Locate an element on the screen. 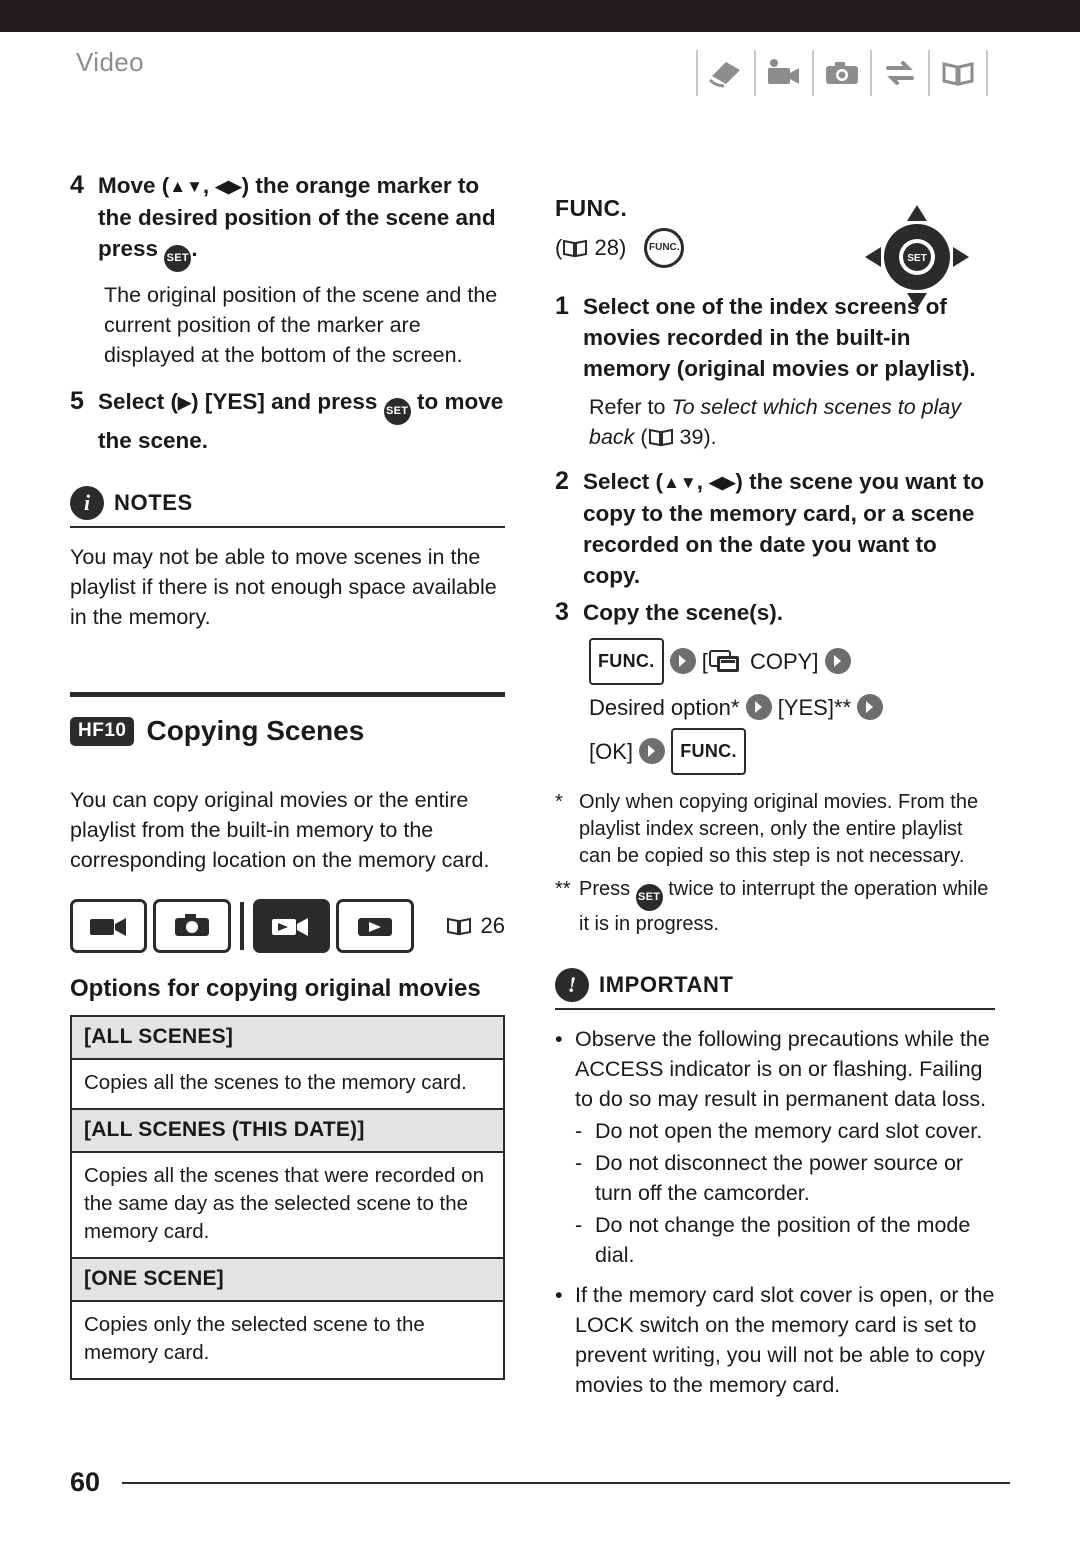  footer-rule is located at coordinates (566, 1482).